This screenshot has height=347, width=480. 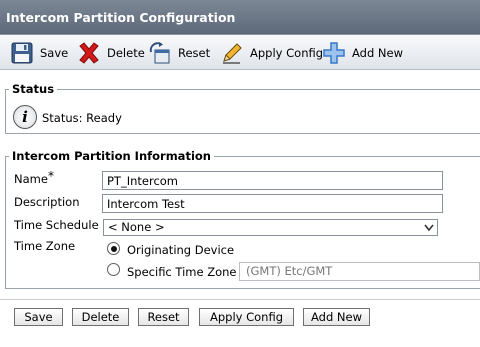 I want to click on toolbar-delete-button: Delete, so click(x=111, y=52).